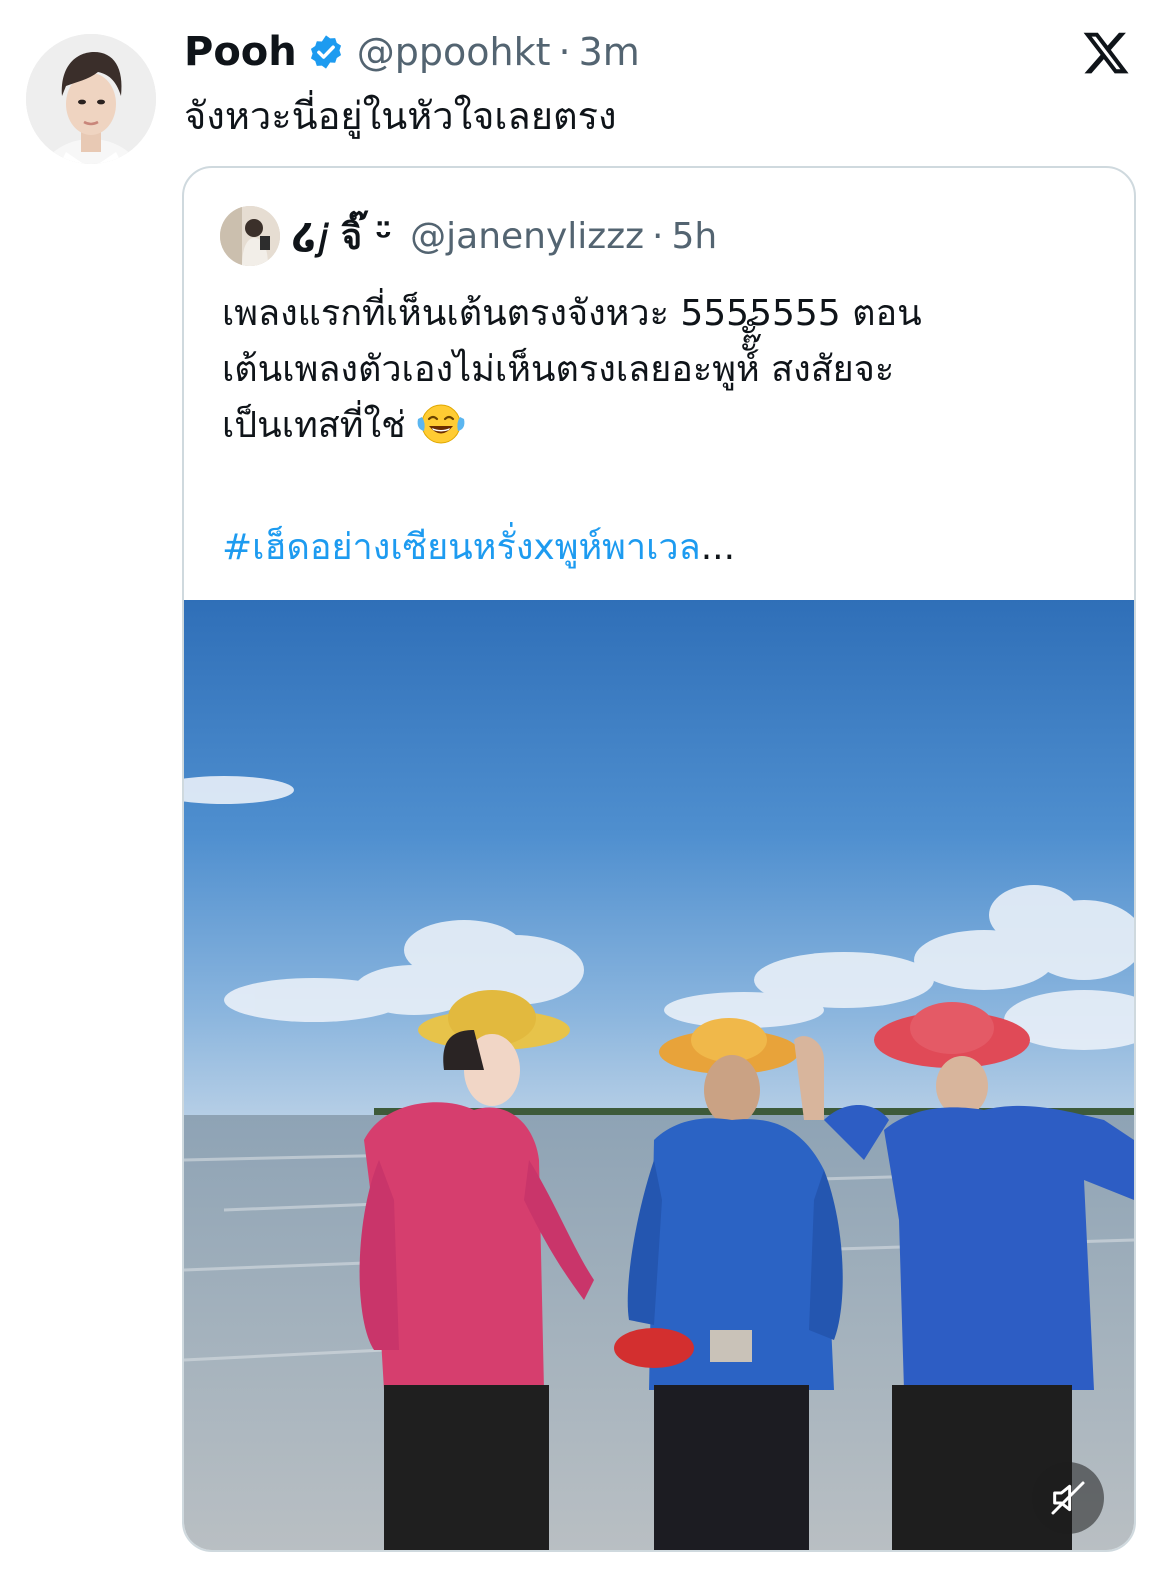 This screenshot has height=1577, width=1169. What do you see at coordinates (461, 547) in the screenshot?
I see `hashtag-link: #เฮ็ดอย่างเซียนหรั่งxพูห์พาเวล` at bounding box center [461, 547].